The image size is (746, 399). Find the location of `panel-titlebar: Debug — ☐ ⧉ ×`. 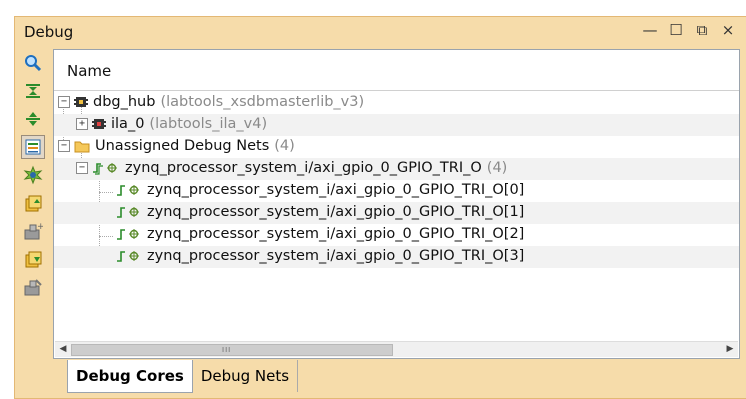

panel-titlebar: Debug — ☐ ⧉ × is located at coordinates (380, 32).